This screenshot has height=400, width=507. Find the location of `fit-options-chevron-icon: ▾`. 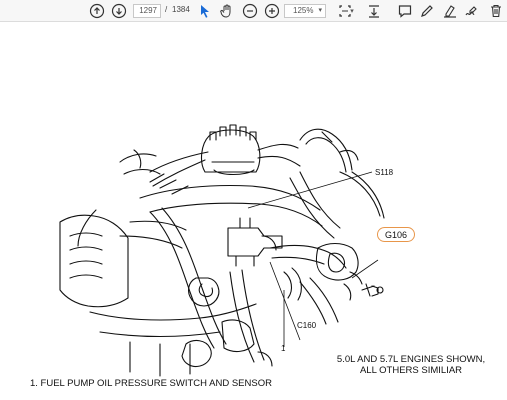

fit-options-chevron-icon: ▾ is located at coordinates (352, 11).